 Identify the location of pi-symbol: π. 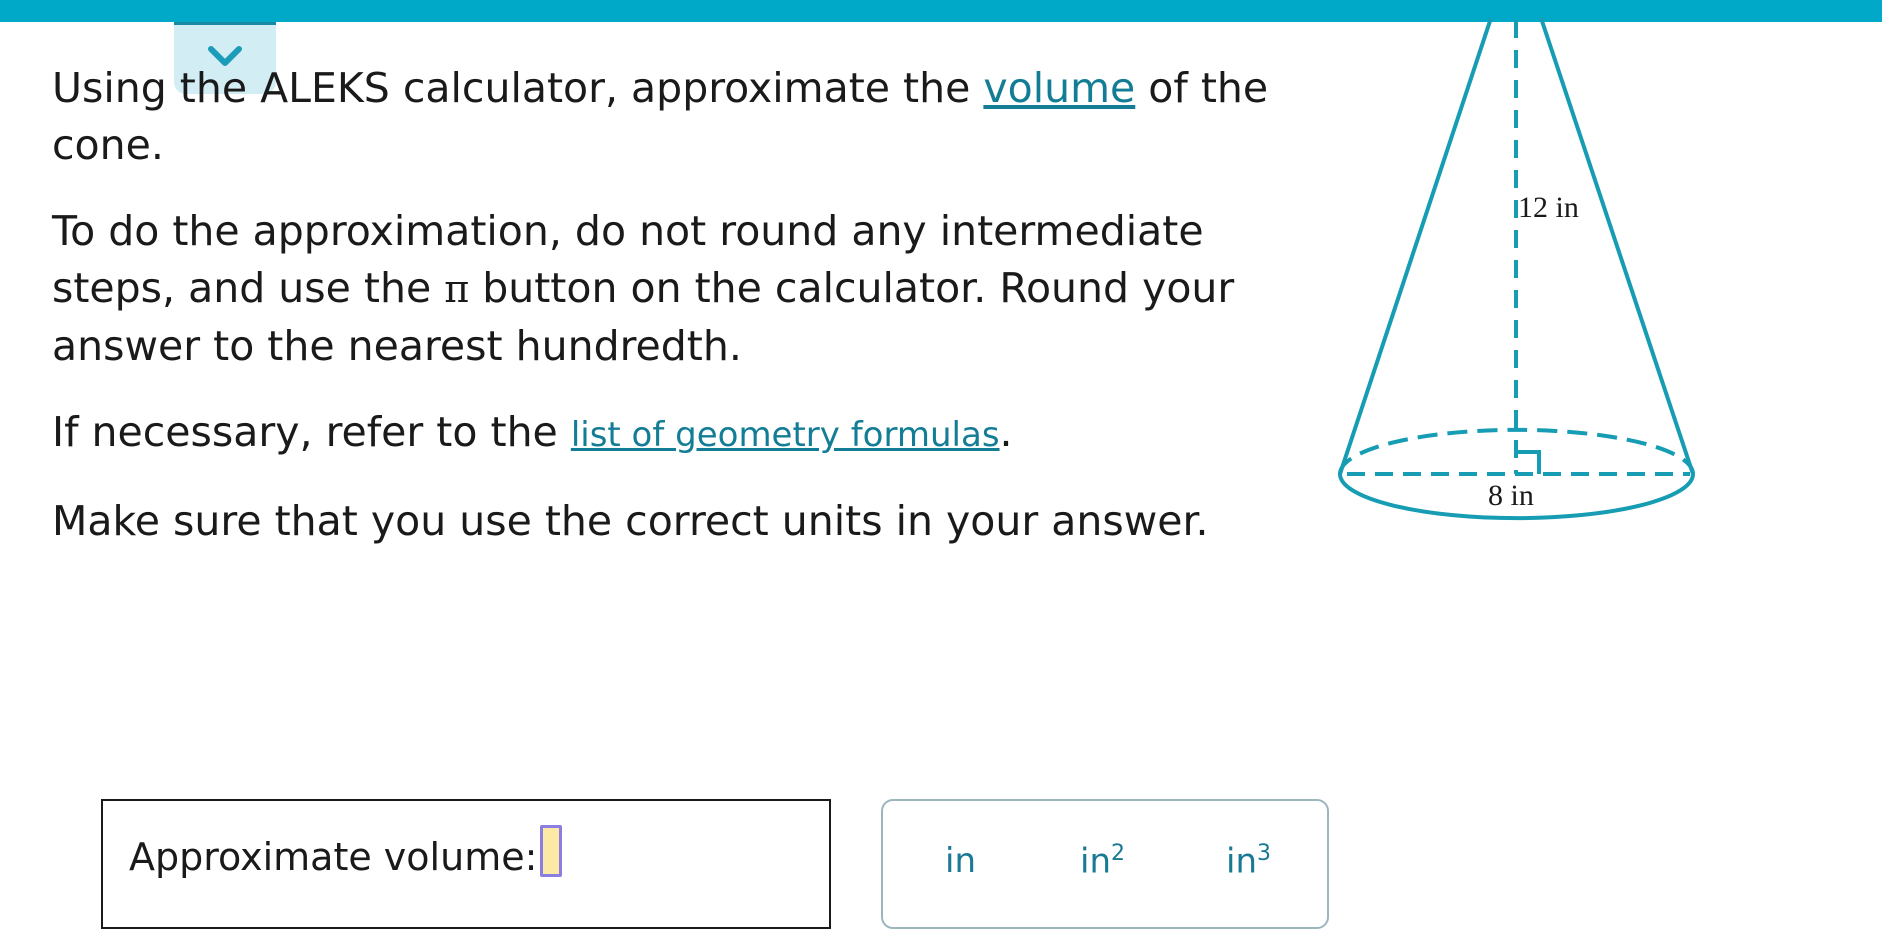
(457, 289).